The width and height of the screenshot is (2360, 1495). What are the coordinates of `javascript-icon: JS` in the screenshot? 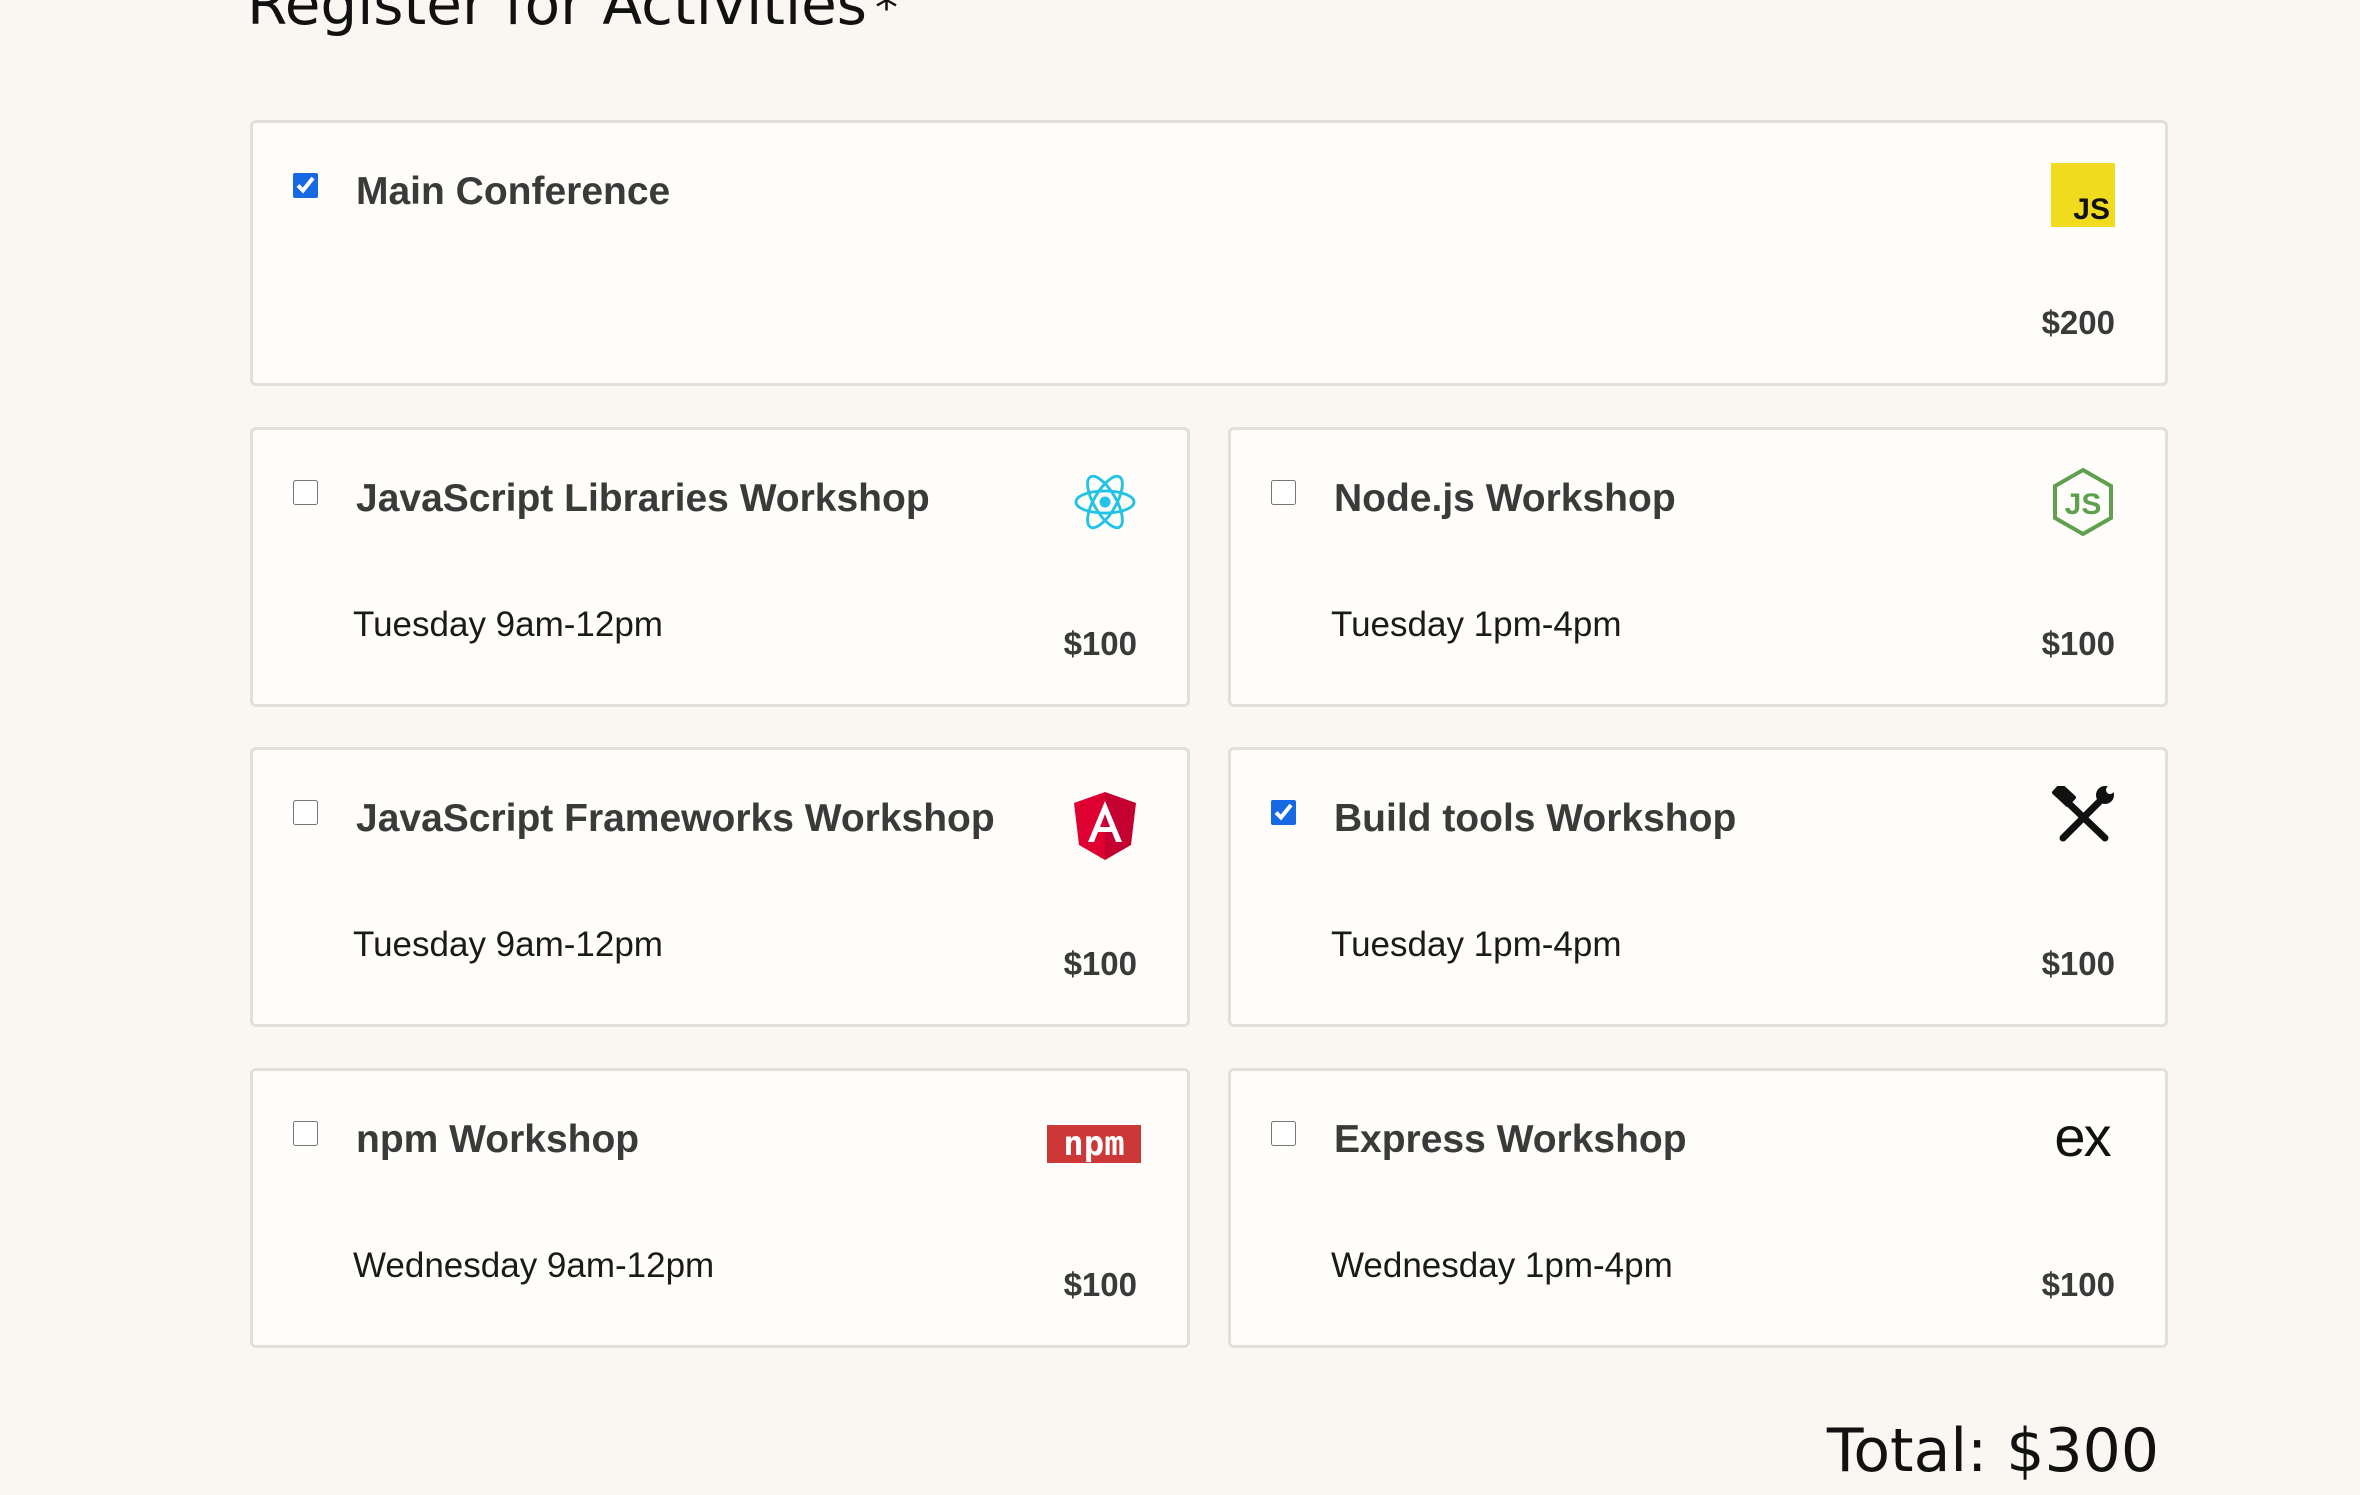 It's located at (2083, 195).